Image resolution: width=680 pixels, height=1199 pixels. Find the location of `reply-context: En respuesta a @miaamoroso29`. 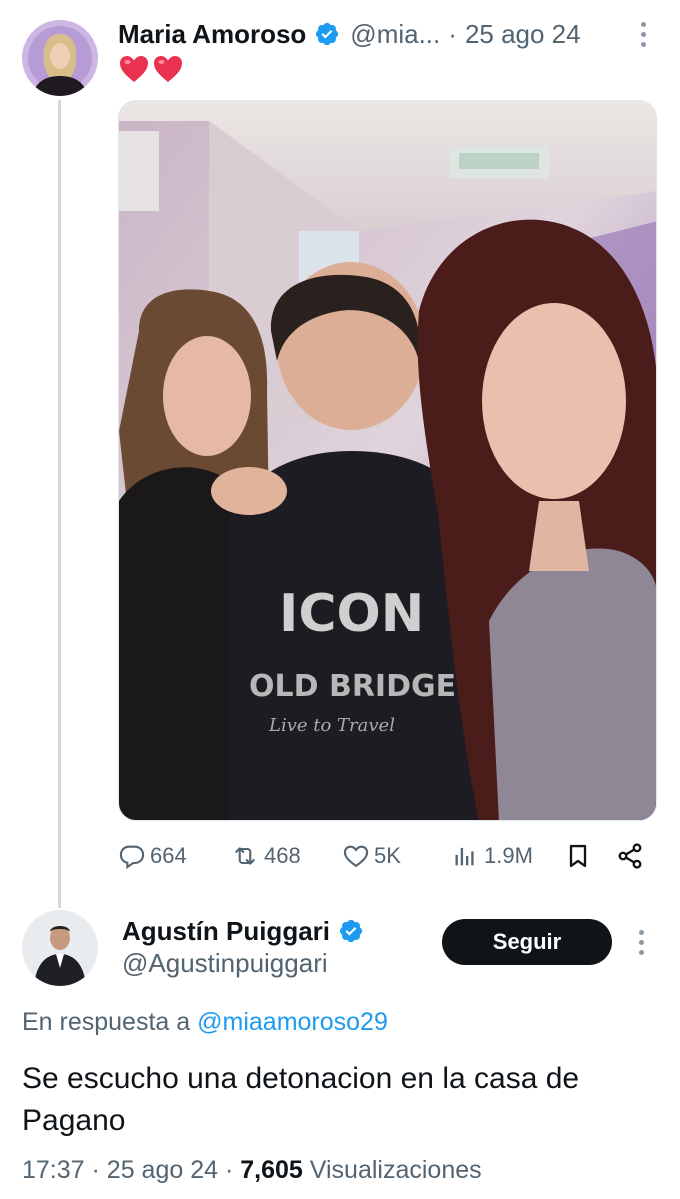

reply-context: En respuesta a @miaamoroso29 is located at coordinates (205, 1022).